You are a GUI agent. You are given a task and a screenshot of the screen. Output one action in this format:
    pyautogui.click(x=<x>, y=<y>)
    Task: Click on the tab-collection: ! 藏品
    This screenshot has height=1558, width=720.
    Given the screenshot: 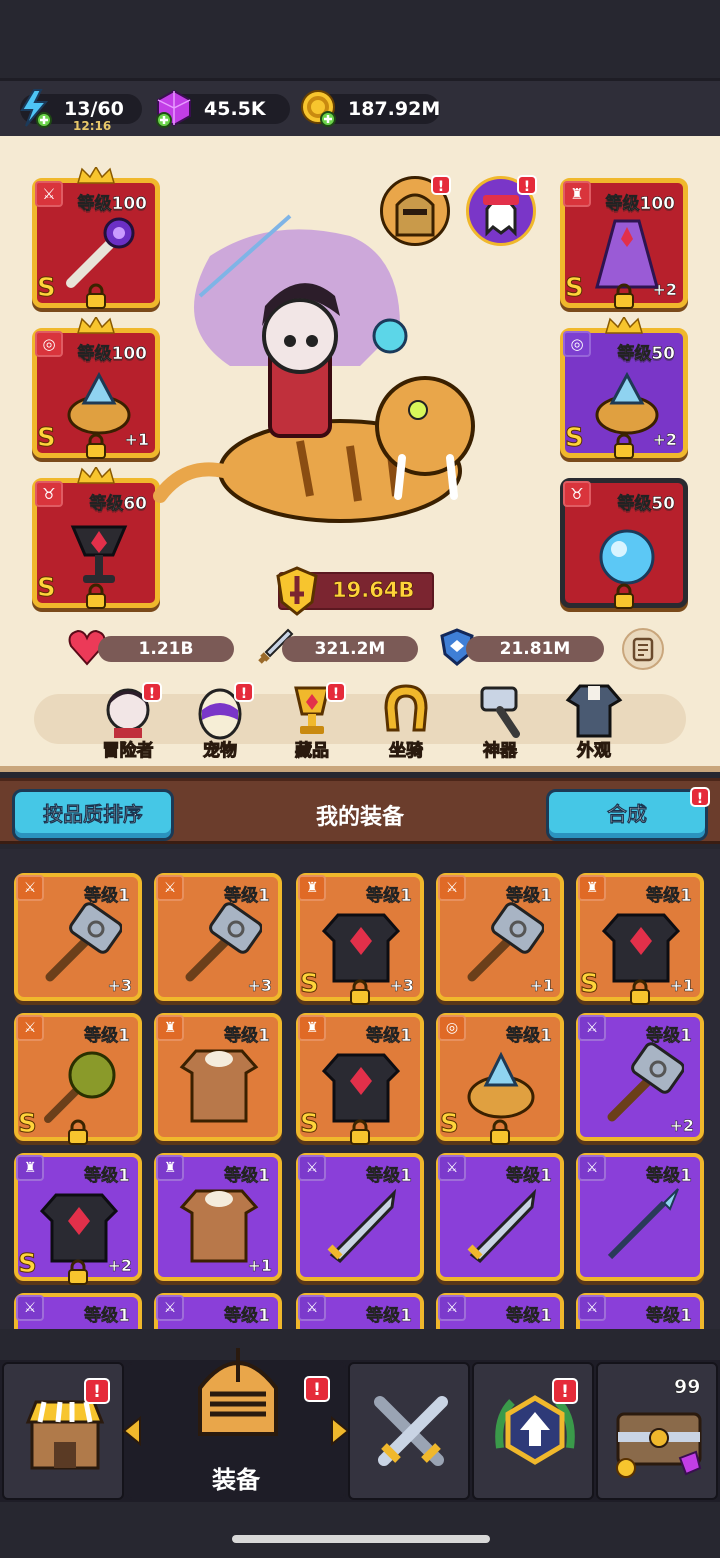 What is the action you would take?
    pyautogui.click(x=312, y=721)
    